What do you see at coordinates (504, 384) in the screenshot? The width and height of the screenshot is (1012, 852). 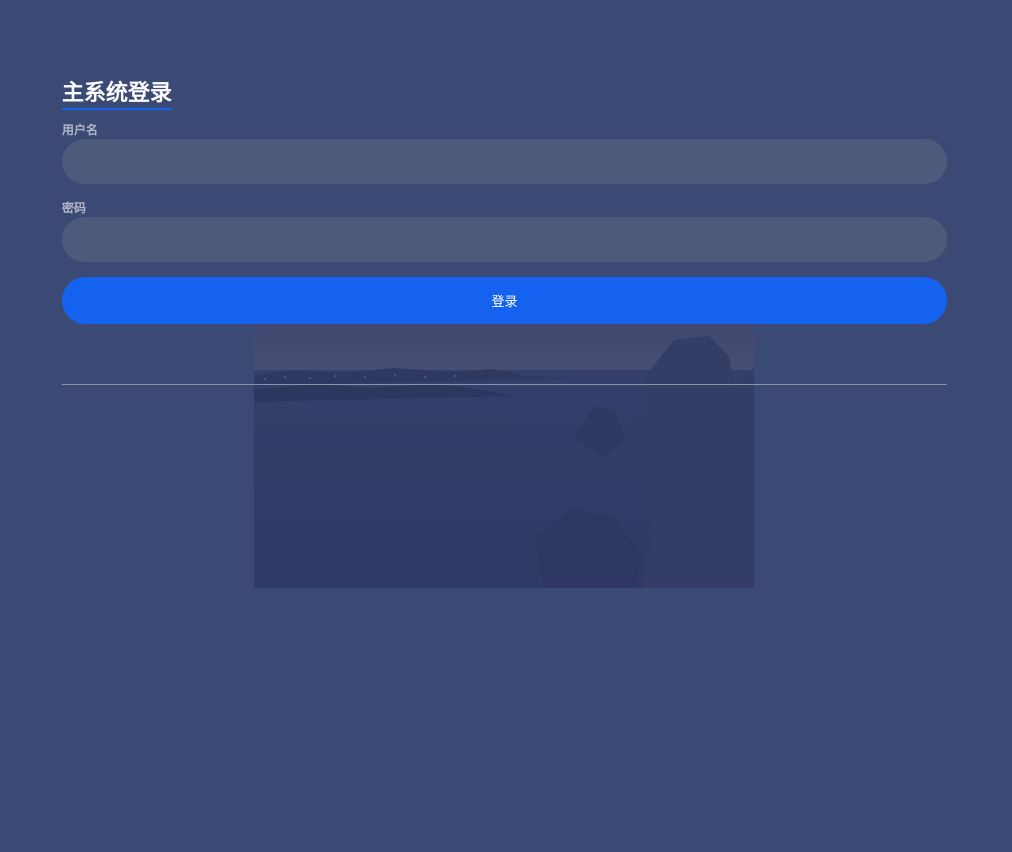 I see `divider` at bounding box center [504, 384].